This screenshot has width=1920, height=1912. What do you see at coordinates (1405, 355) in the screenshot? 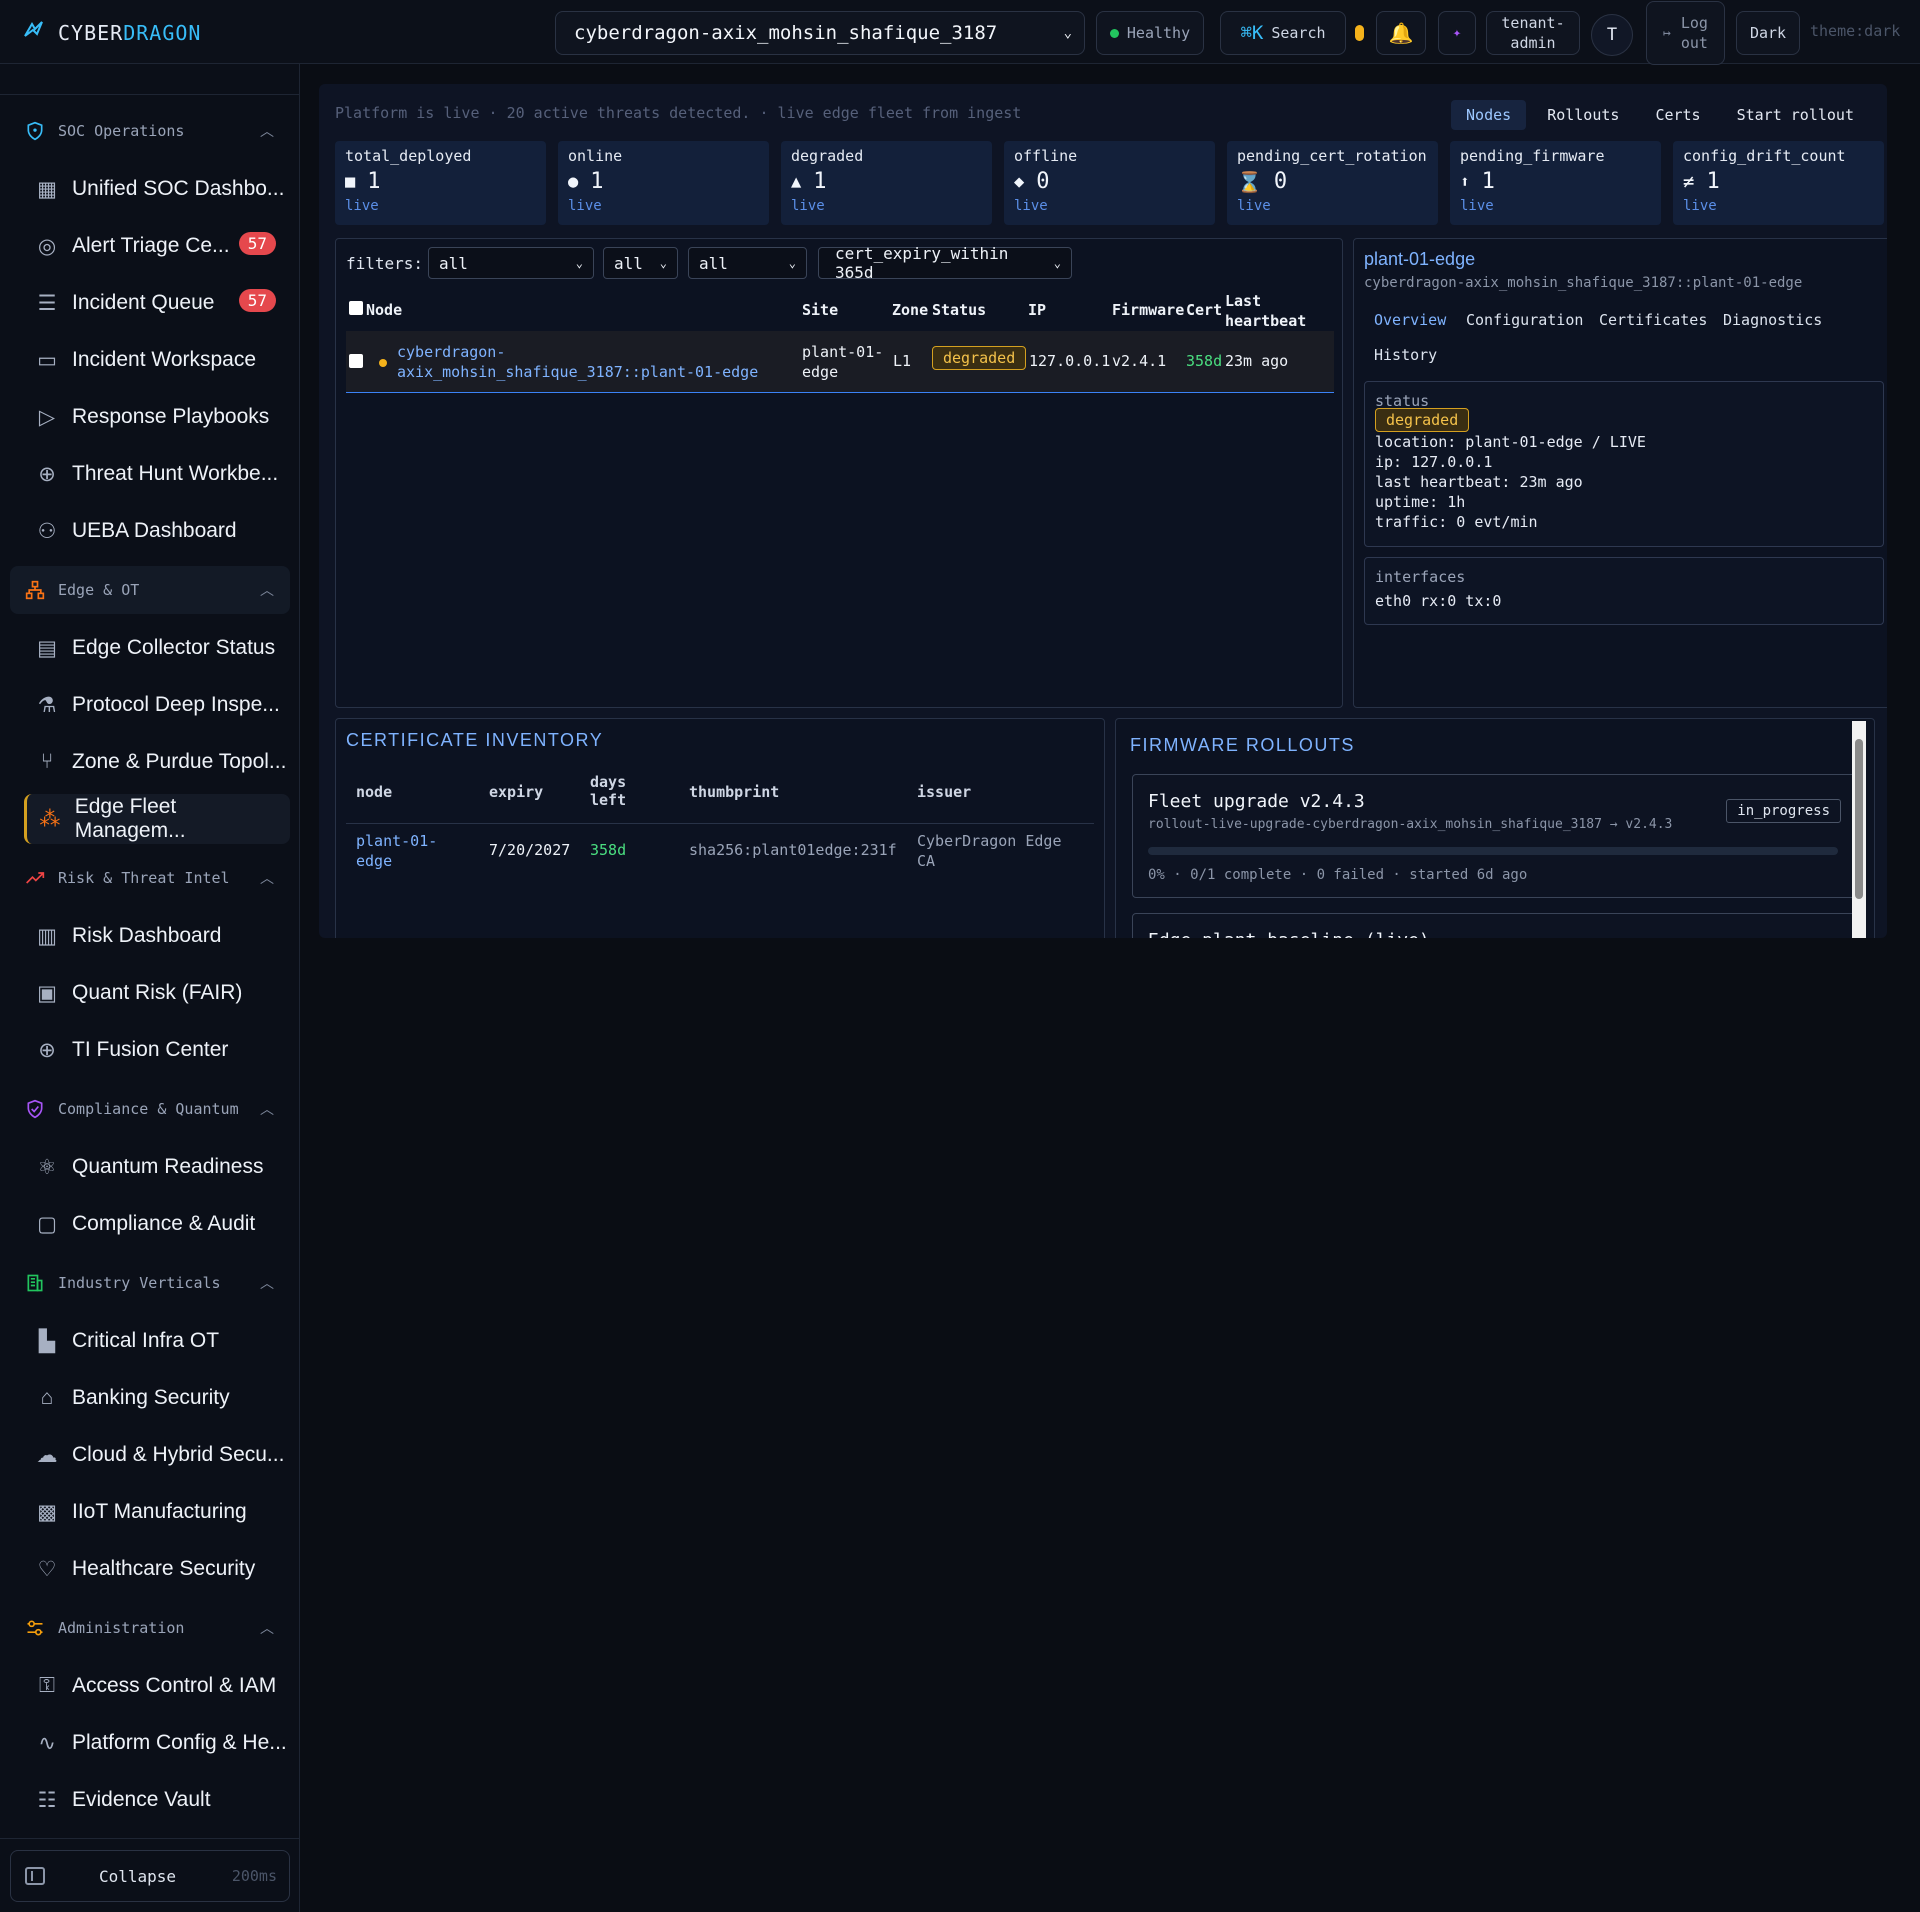
I see `tab-history: History` at bounding box center [1405, 355].